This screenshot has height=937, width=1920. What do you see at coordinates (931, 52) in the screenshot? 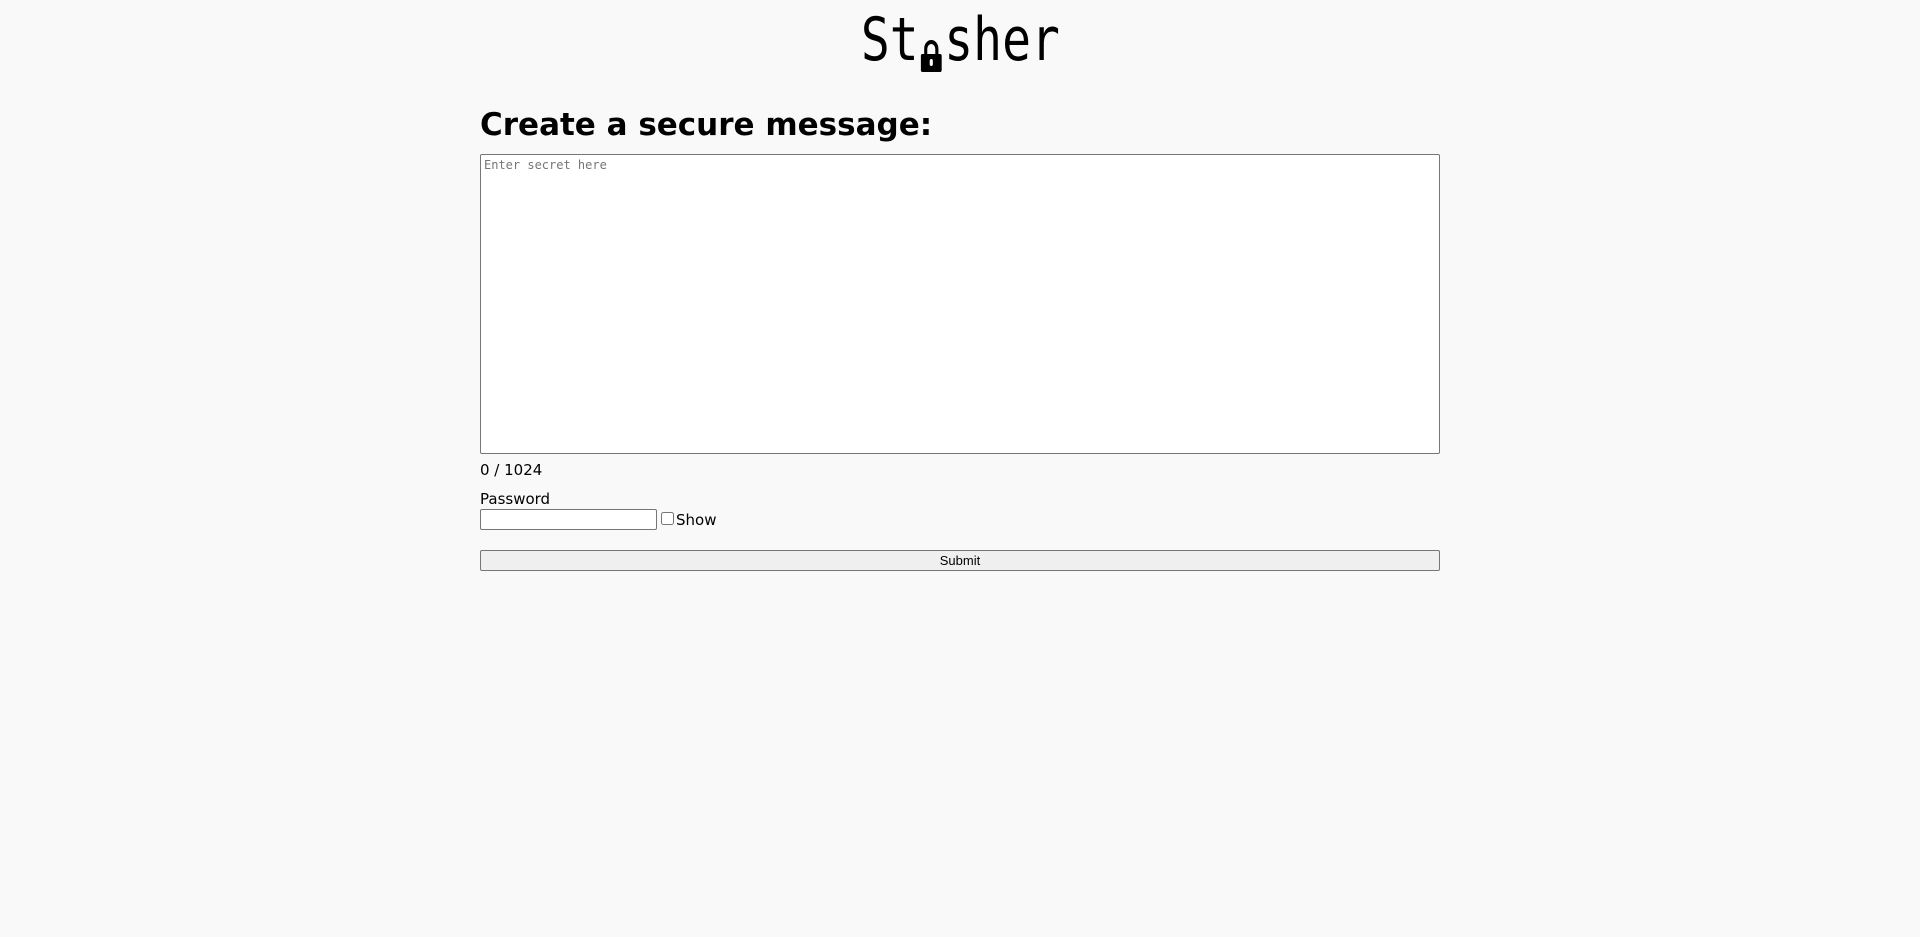
I see `lock-icon` at bounding box center [931, 52].